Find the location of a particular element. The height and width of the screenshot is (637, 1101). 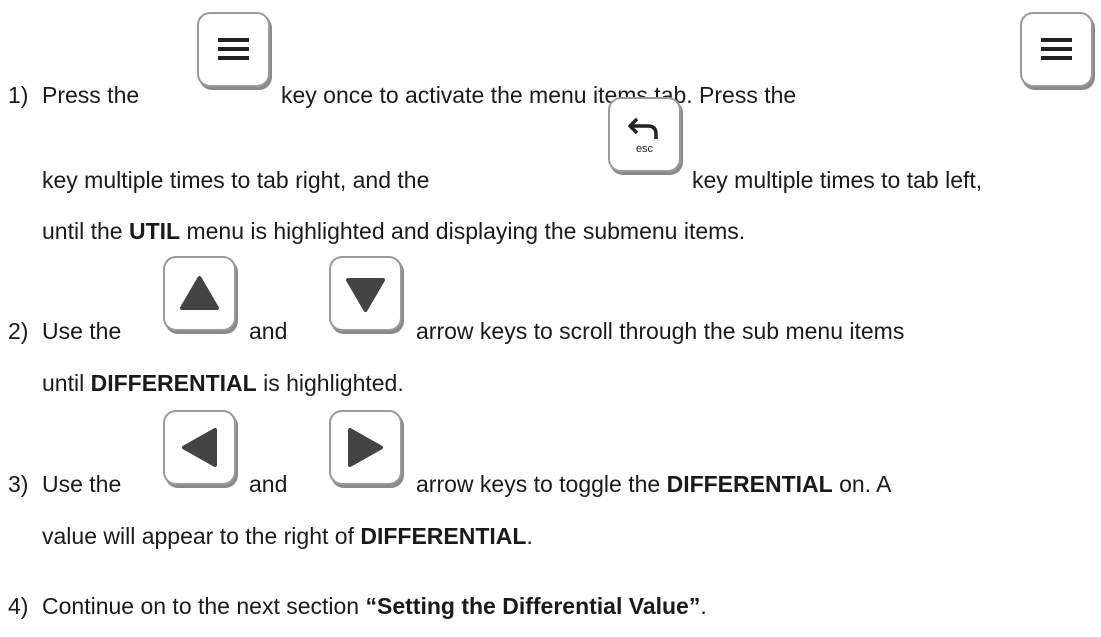

step-1-number: 1) is located at coordinates (18, 95).